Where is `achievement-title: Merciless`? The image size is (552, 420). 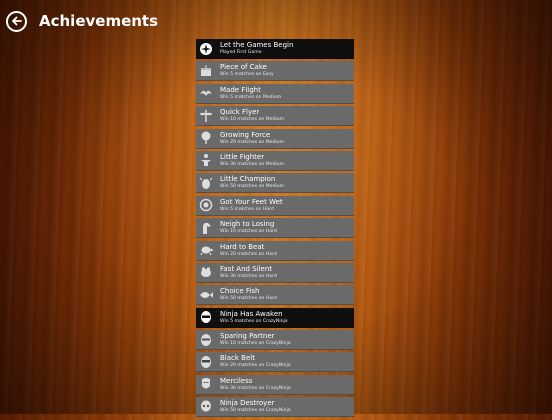 achievement-title: Merciless is located at coordinates (236, 380).